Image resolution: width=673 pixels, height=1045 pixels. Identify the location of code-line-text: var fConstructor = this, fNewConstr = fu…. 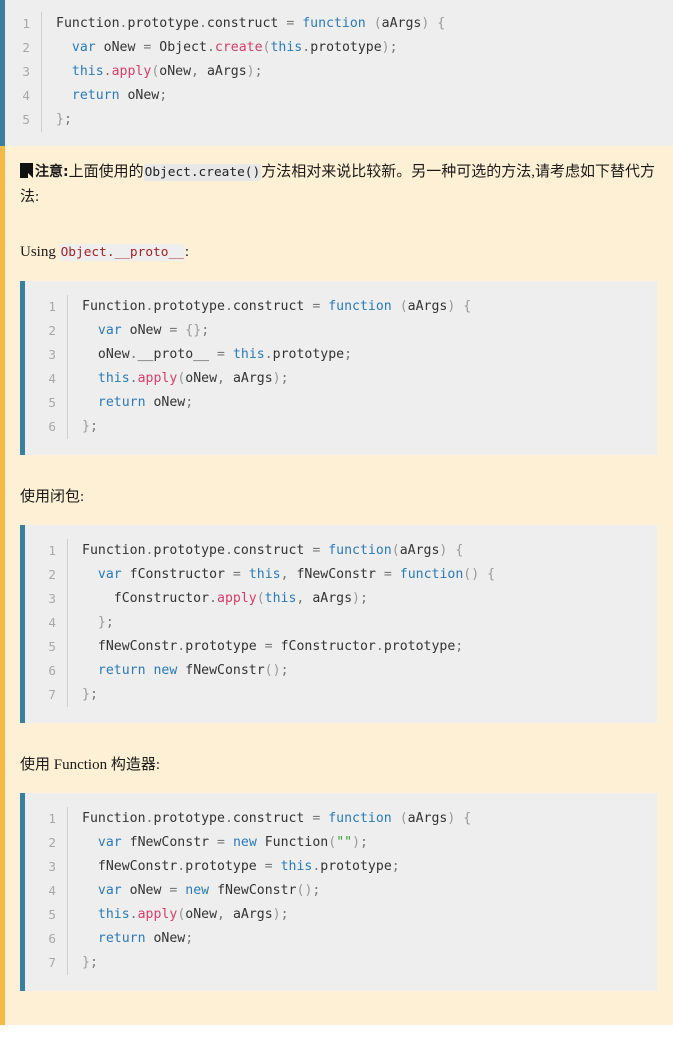
(362, 575).